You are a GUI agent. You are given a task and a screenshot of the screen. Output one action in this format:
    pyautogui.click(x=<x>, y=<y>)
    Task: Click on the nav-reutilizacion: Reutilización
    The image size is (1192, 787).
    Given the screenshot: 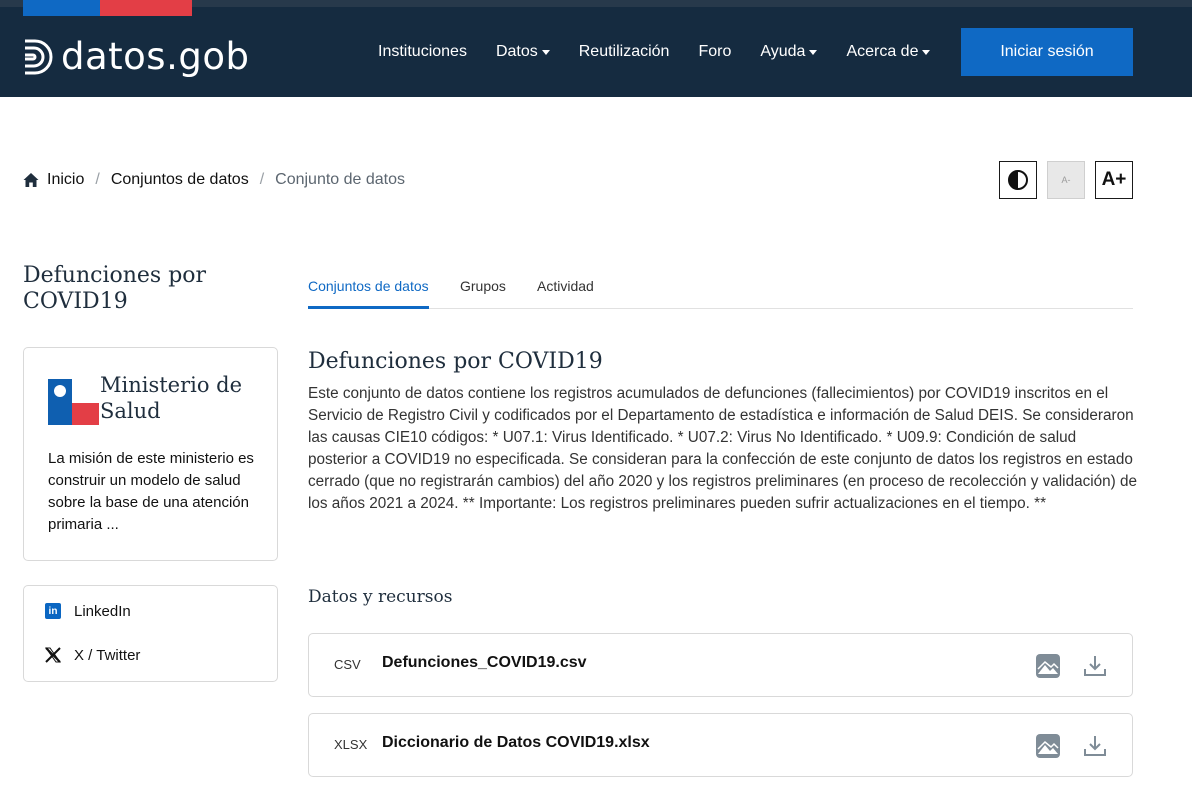 What is the action you would take?
    pyautogui.click(x=624, y=52)
    